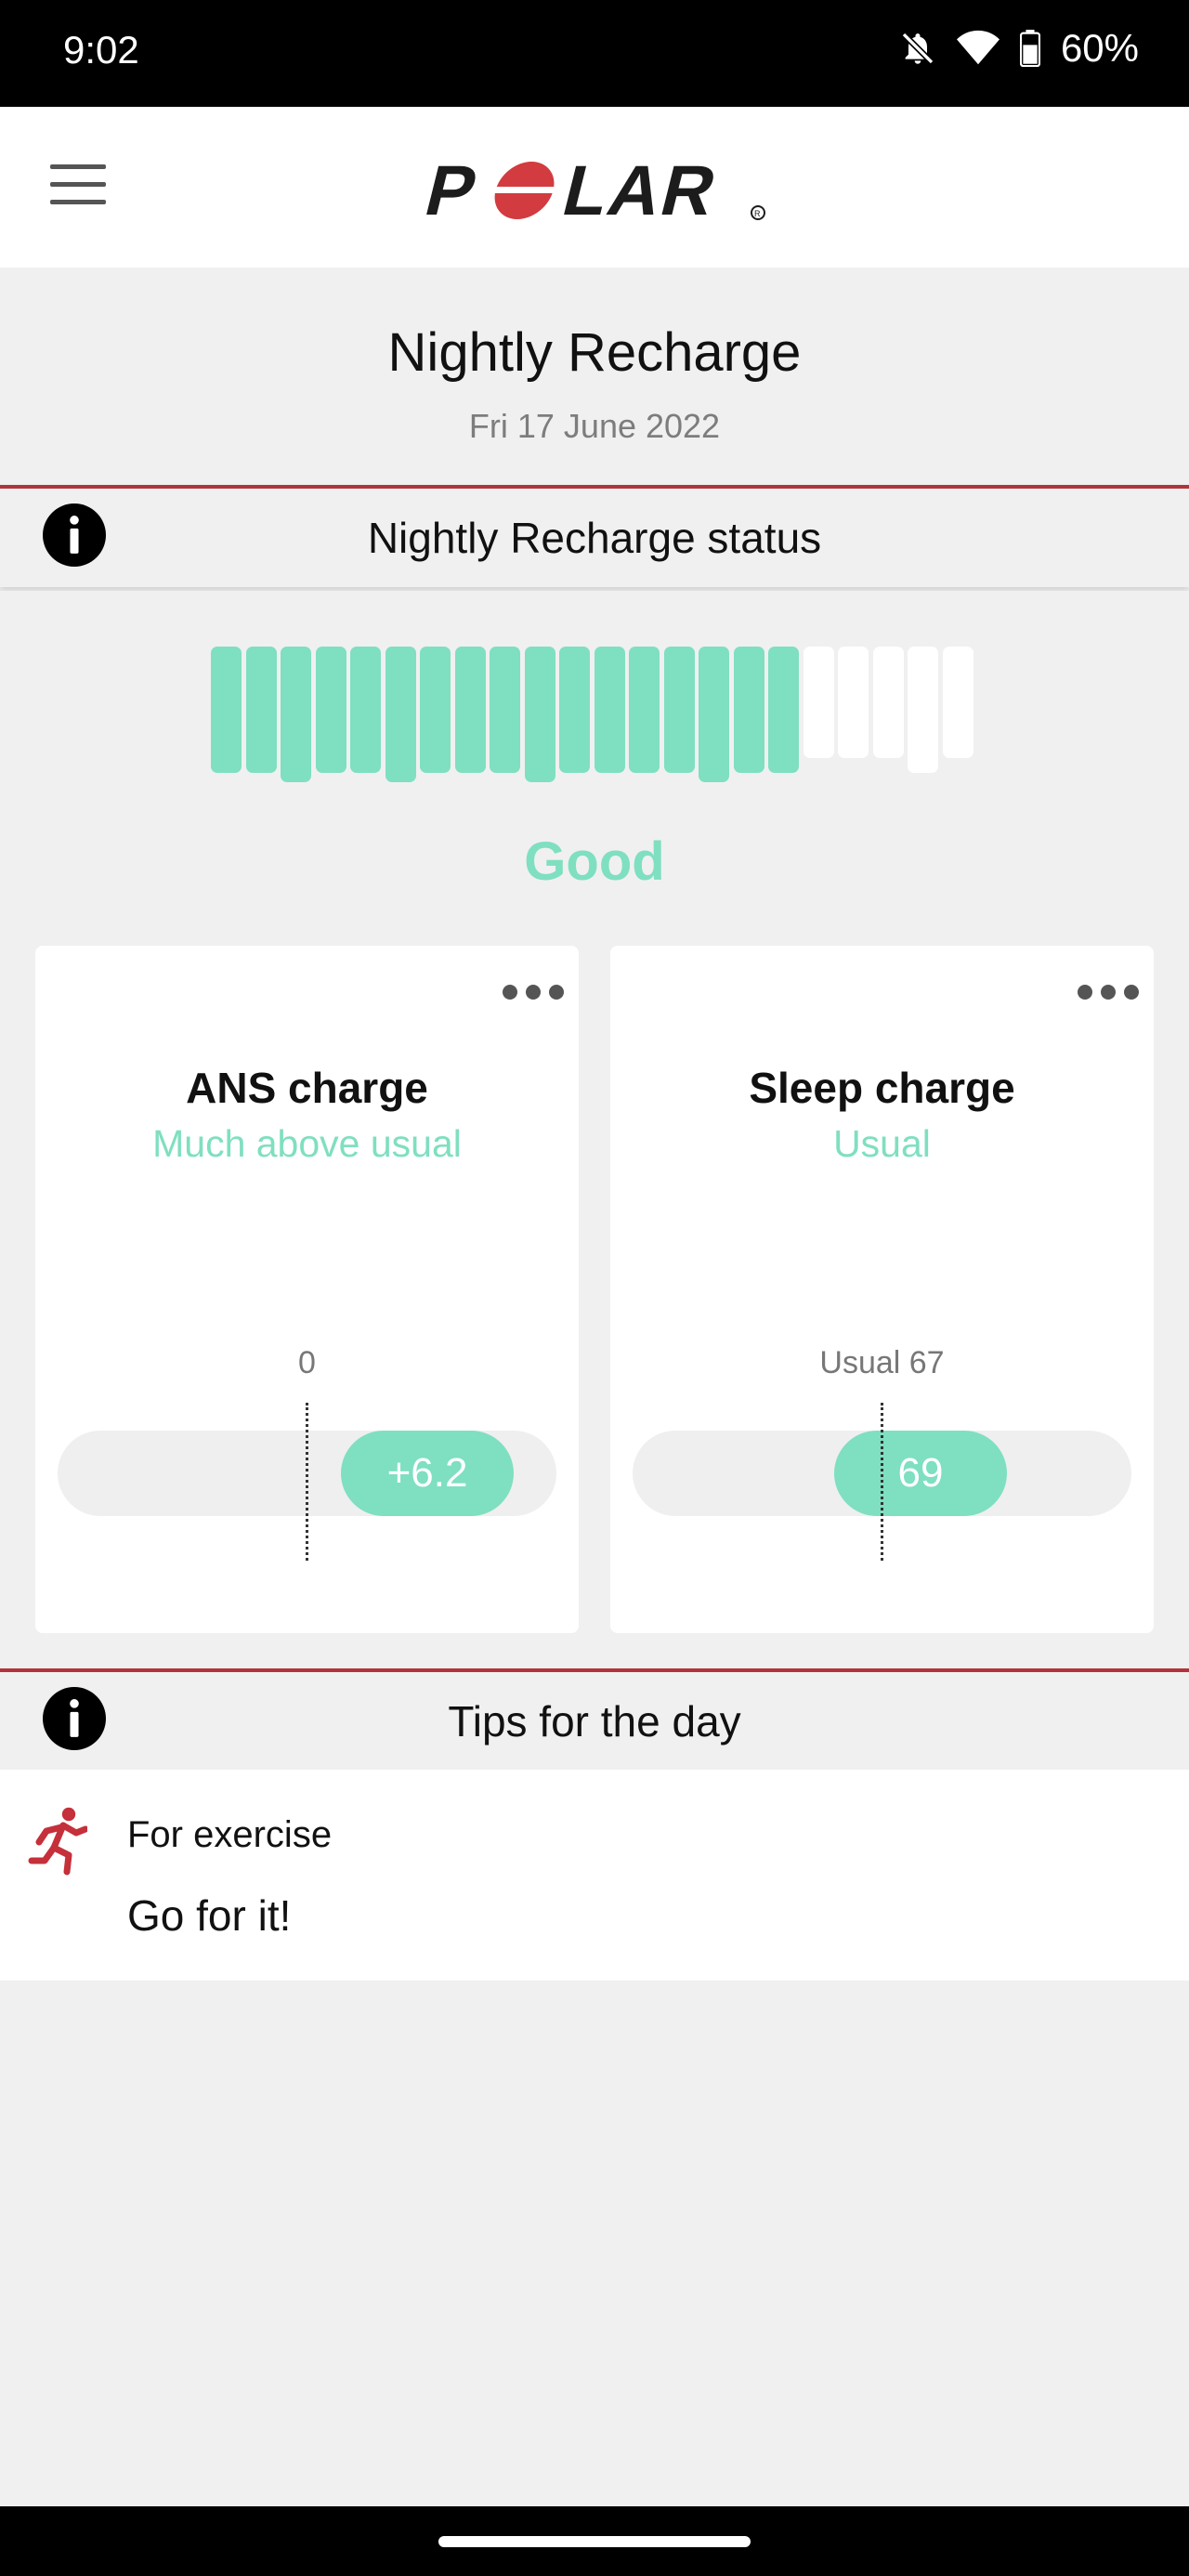 Image resolution: width=1189 pixels, height=2576 pixels. I want to click on ans-reference-line, so click(307, 1482).